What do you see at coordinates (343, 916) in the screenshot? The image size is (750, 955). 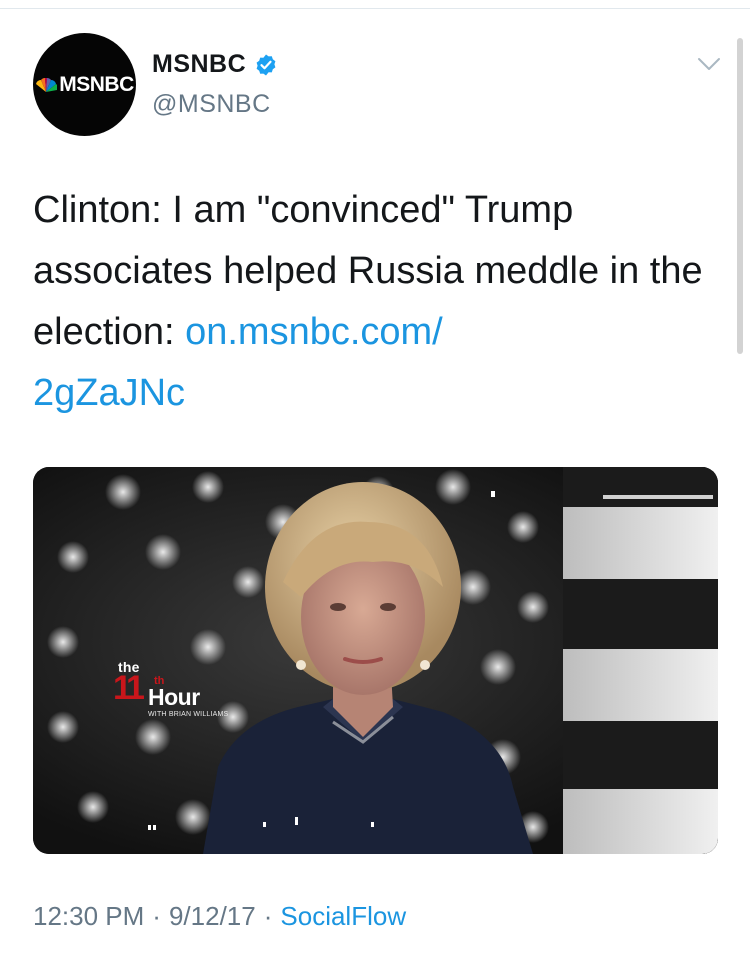 I see `tweet-source: SocialFlow` at bounding box center [343, 916].